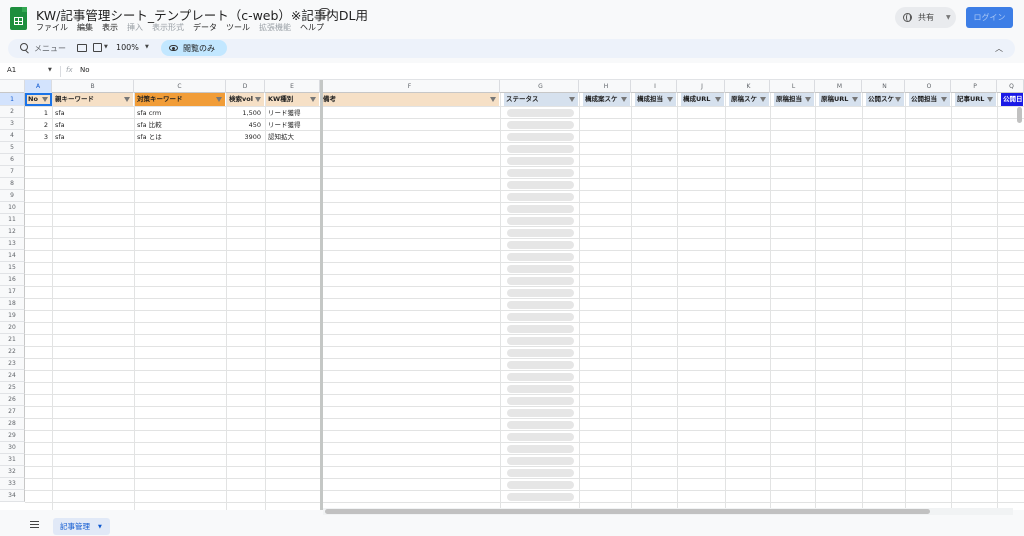  Describe the element at coordinates (50, 48) in the screenshot. I see `menu-search-label: メニュー` at that location.